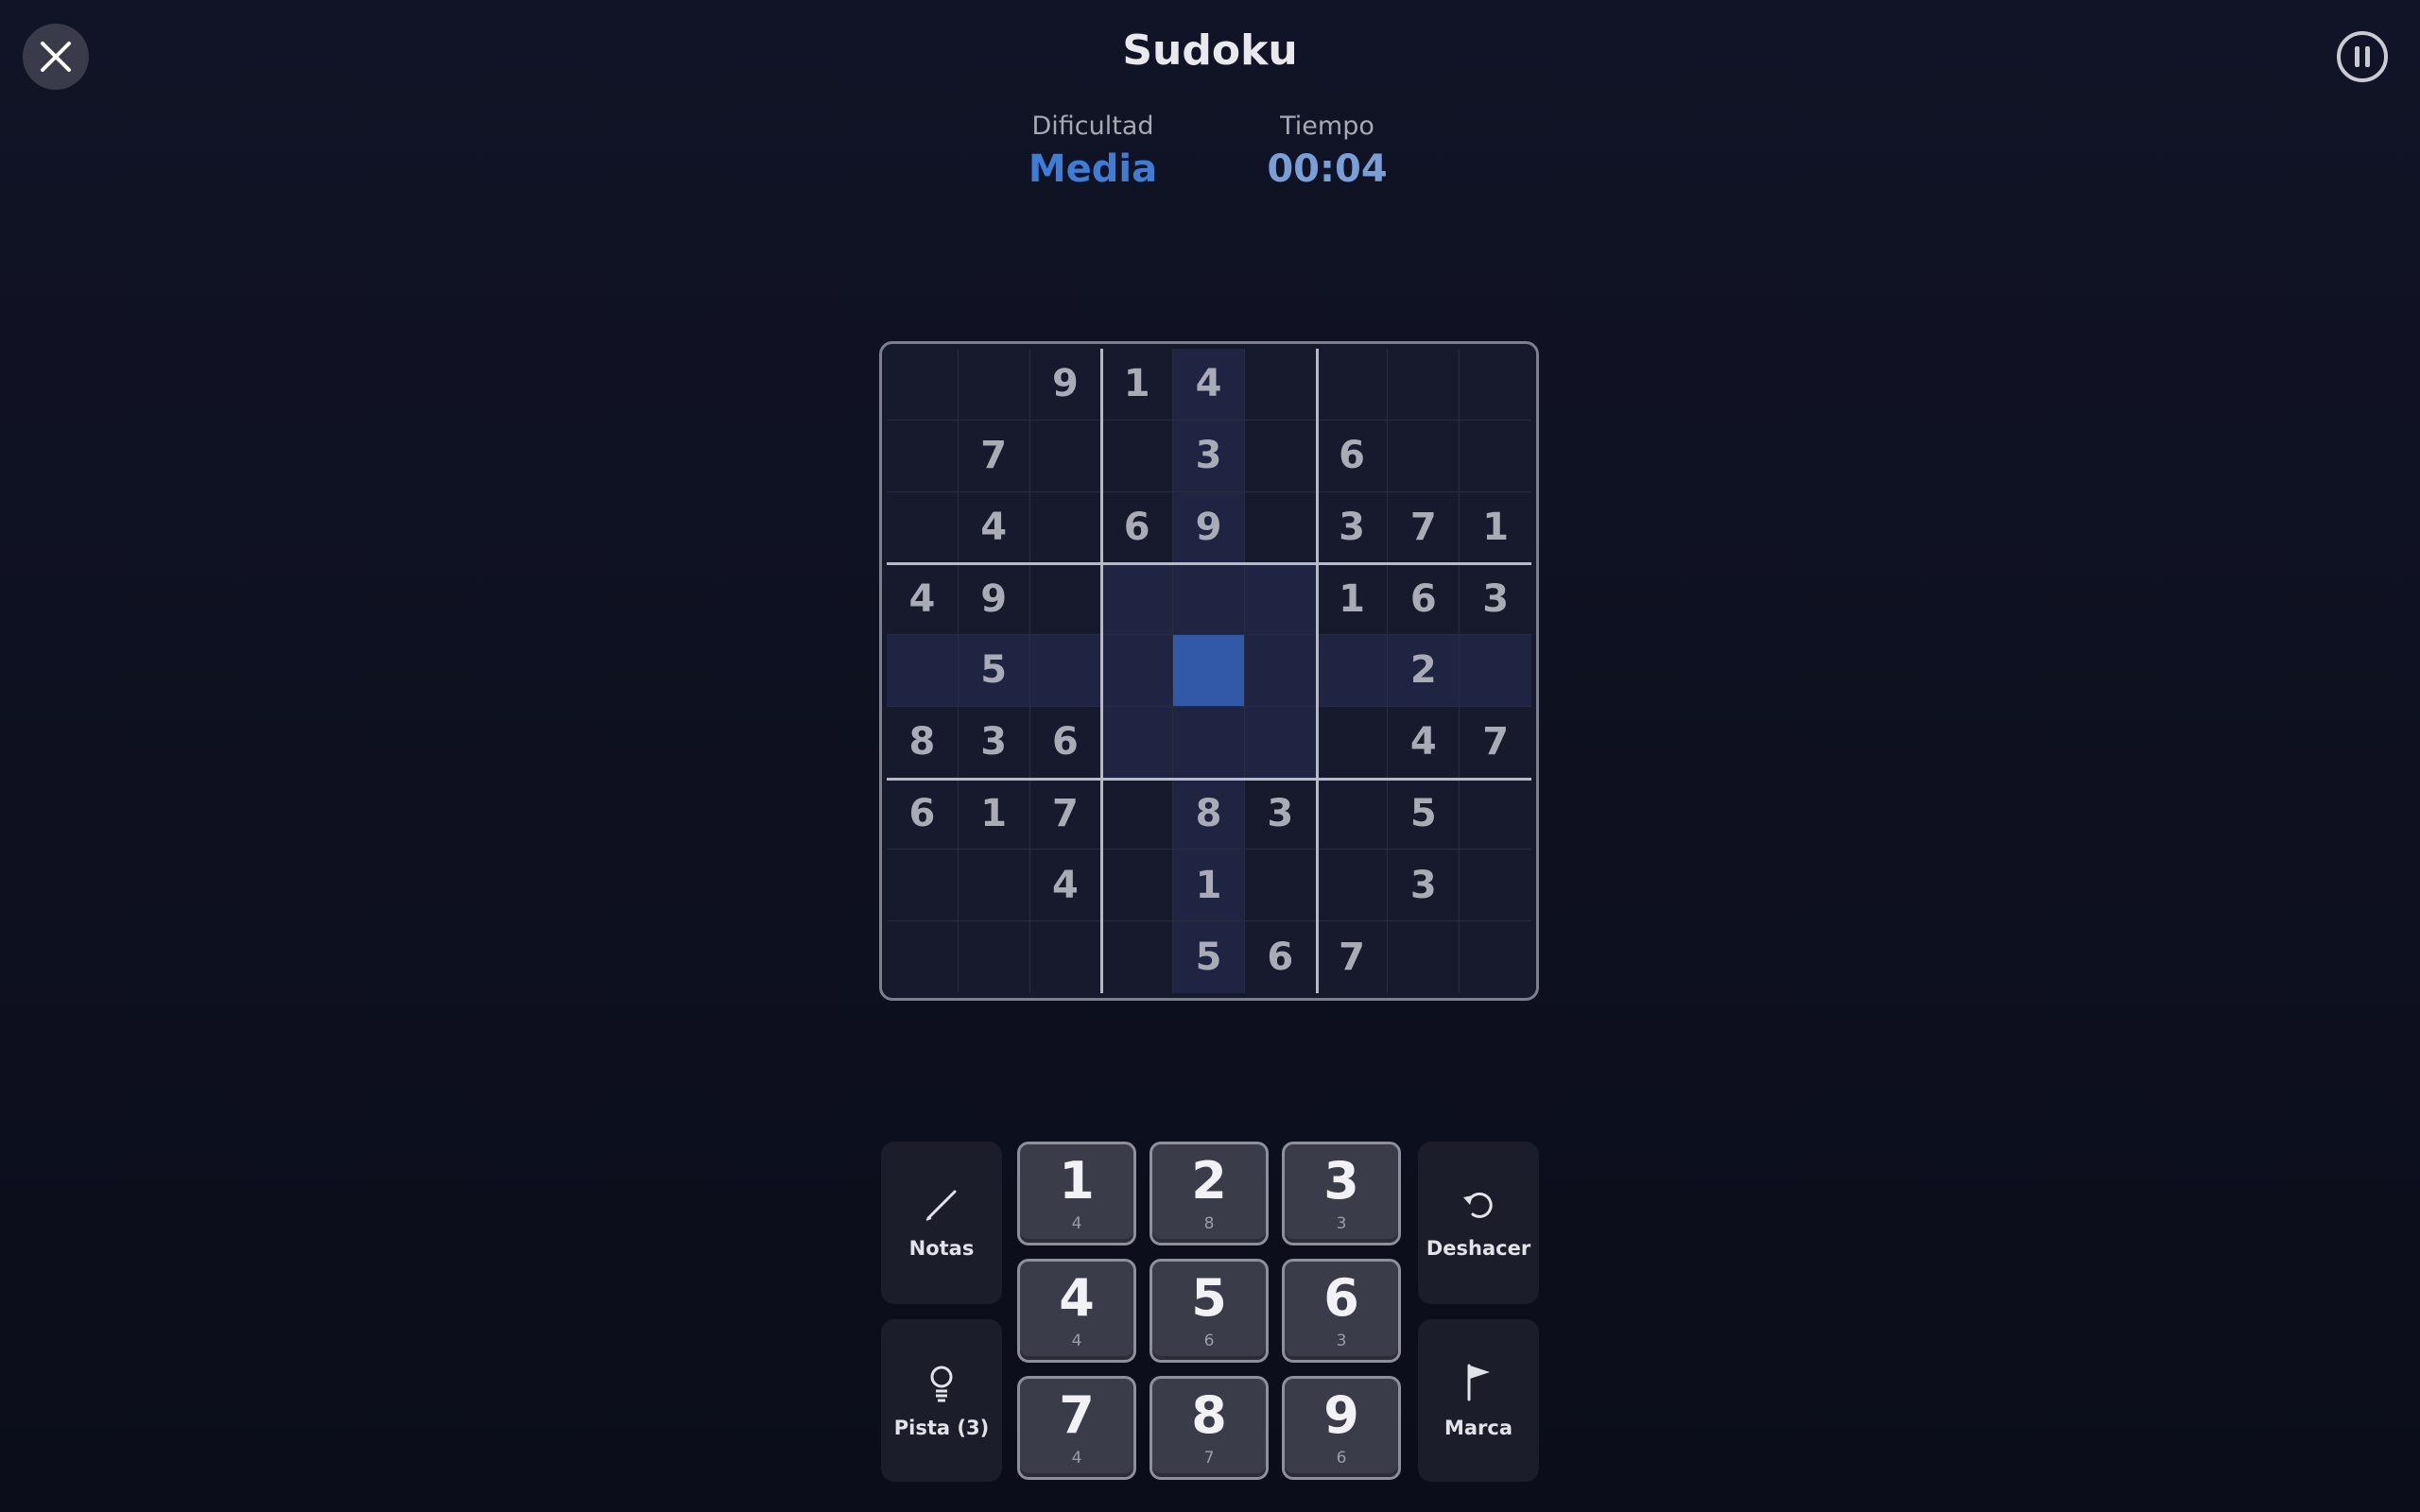 The height and width of the screenshot is (1512, 2420). Describe the element at coordinates (1478, 1223) in the screenshot. I see `undo-button: Deshacer` at that location.